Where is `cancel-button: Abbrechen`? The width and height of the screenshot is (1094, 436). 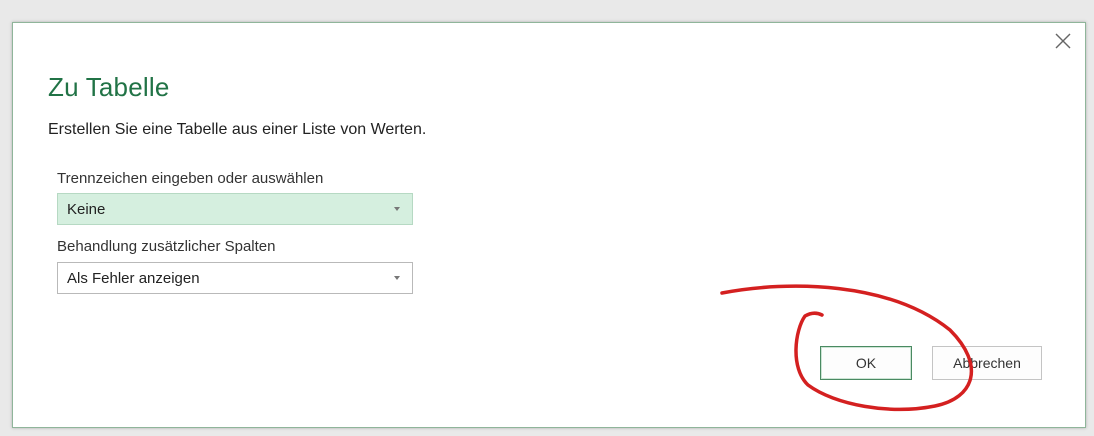 cancel-button: Abbrechen is located at coordinates (987, 363).